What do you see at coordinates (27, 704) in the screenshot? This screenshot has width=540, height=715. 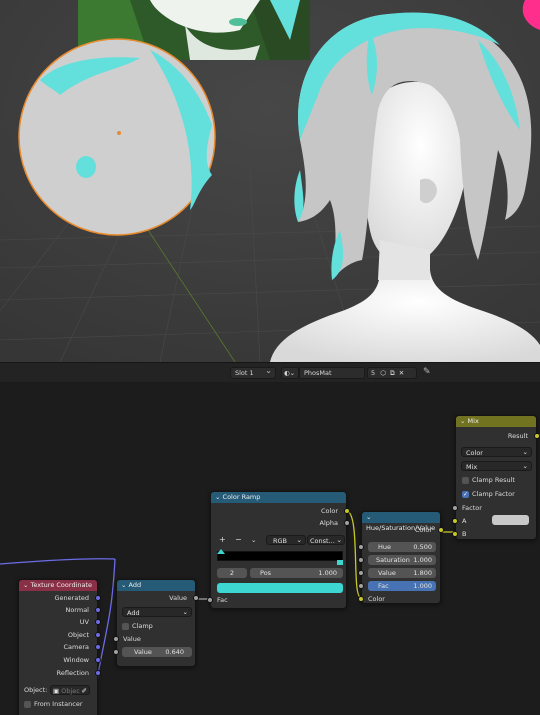 I see `from-instancer-checkbox` at bounding box center [27, 704].